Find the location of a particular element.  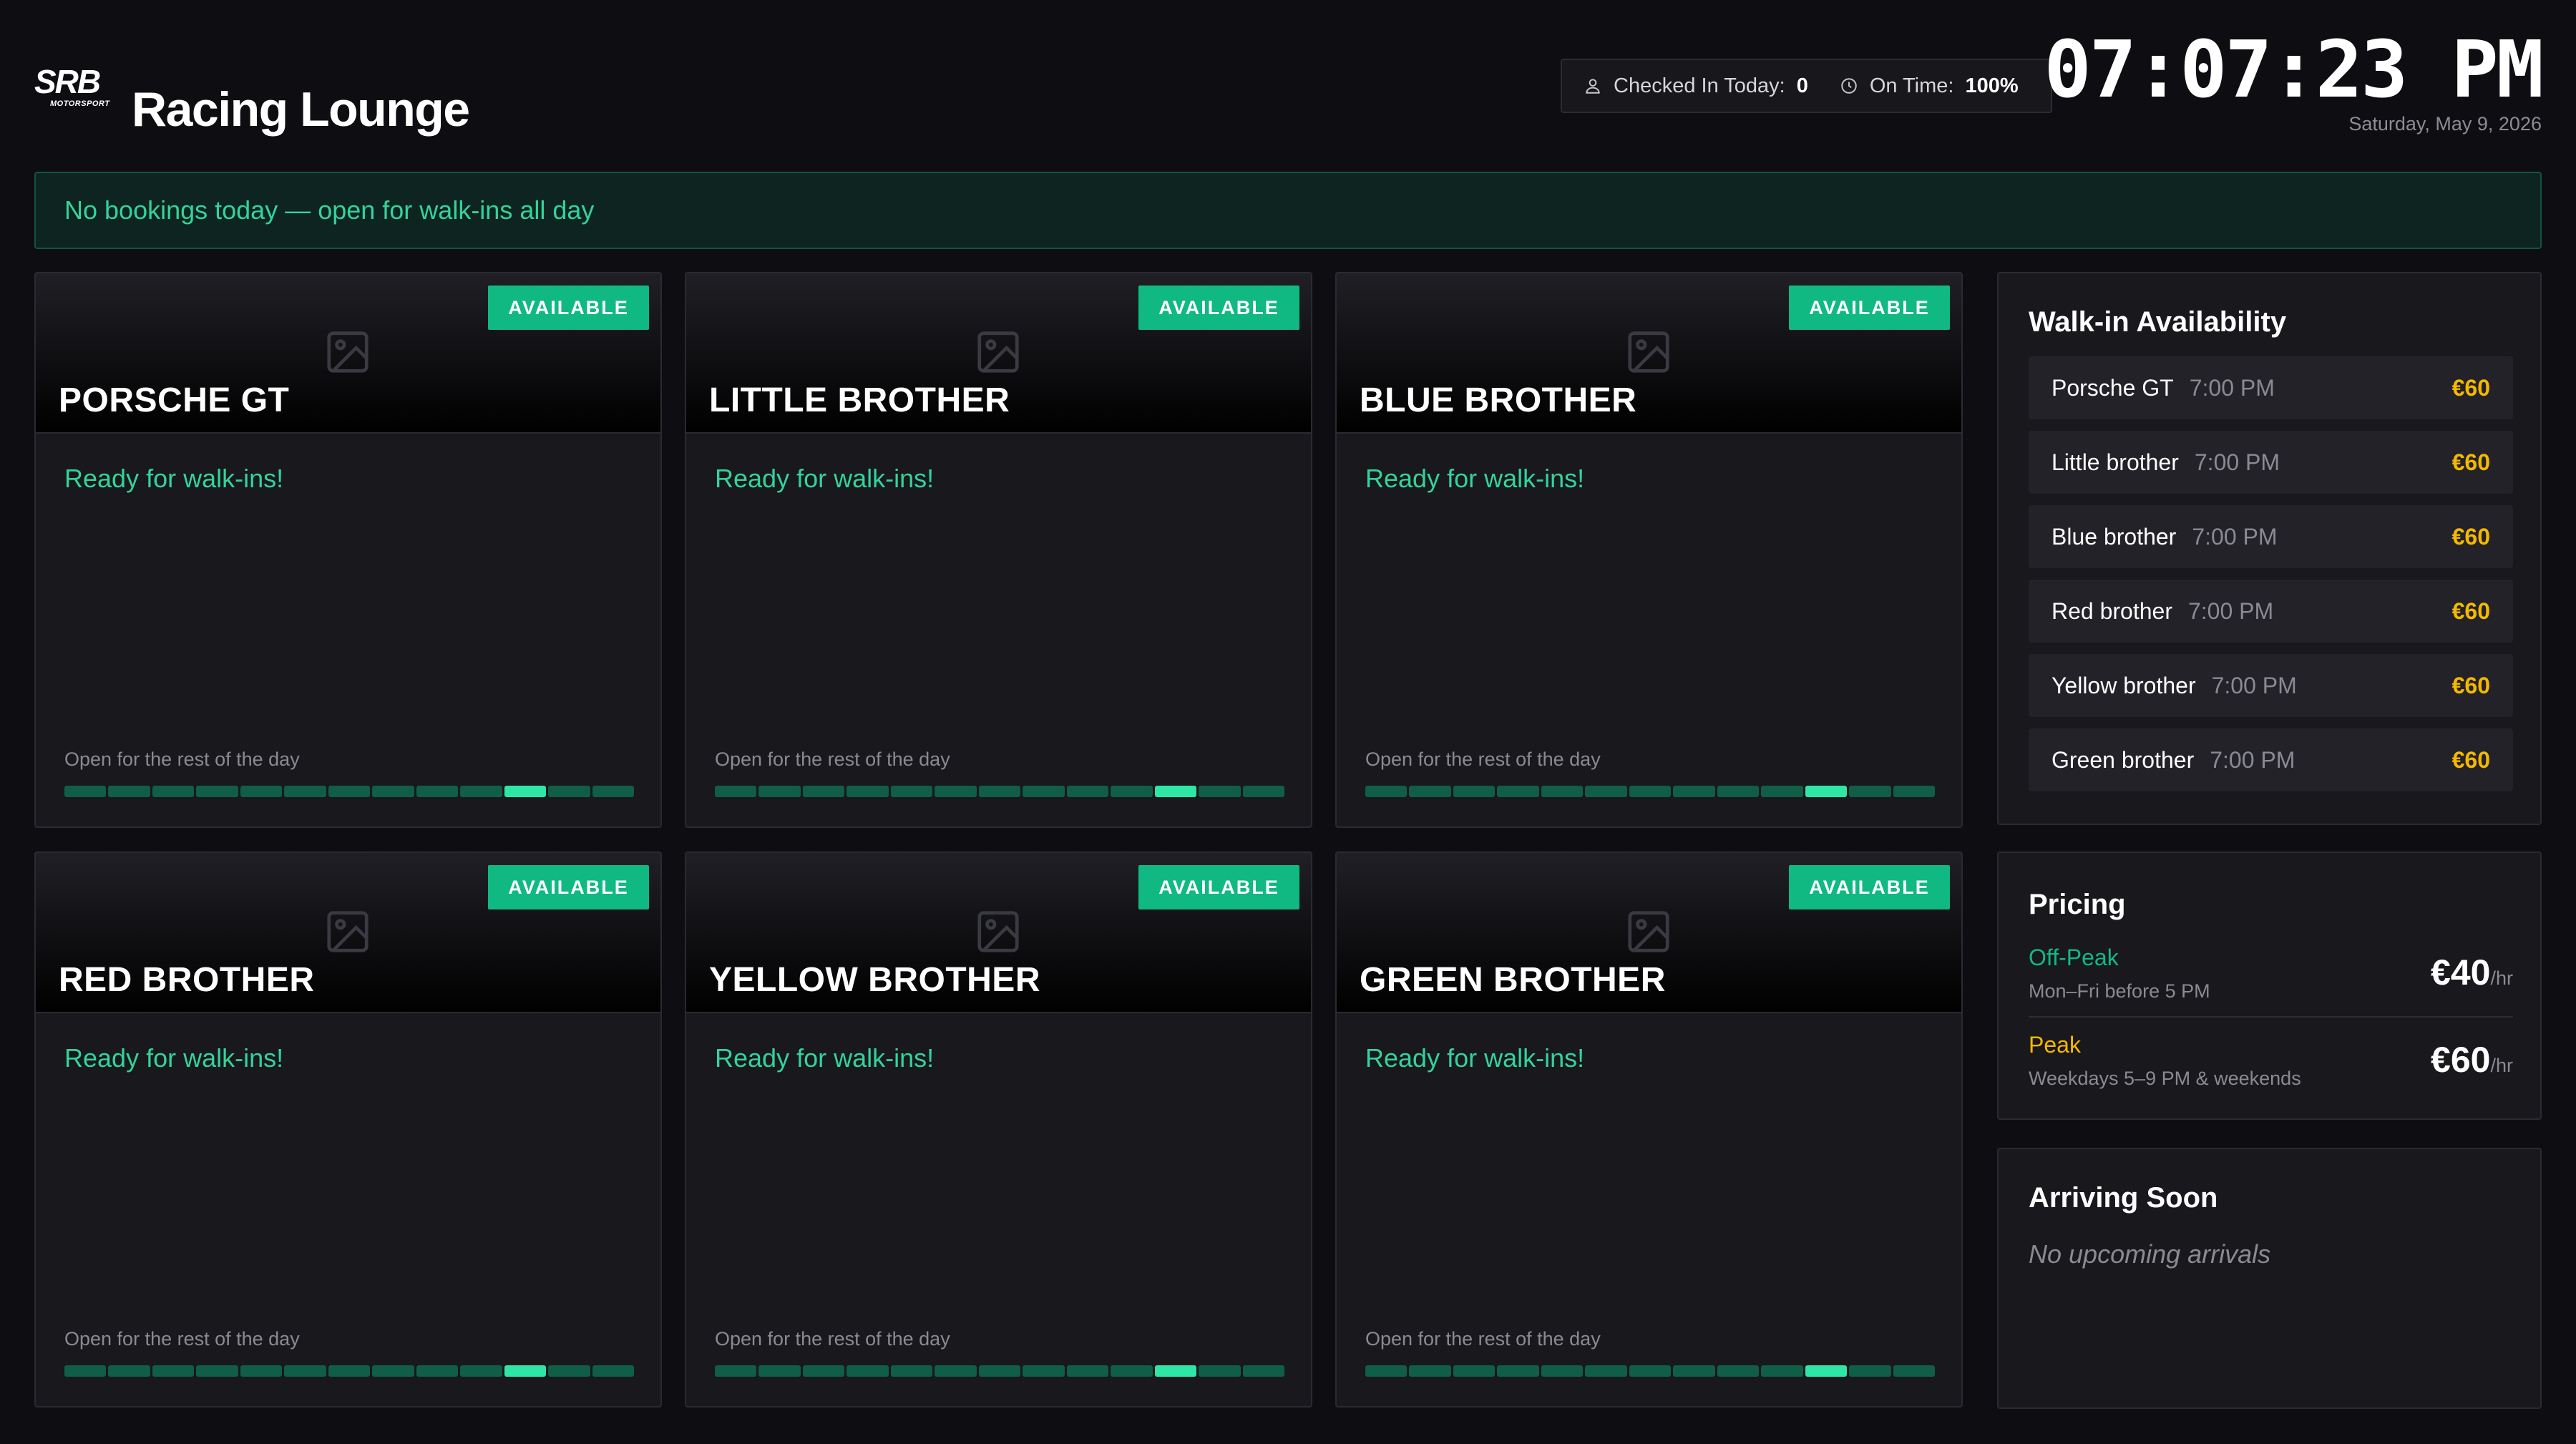

walkin-item: Yellow brother 7:00 PM €60 is located at coordinates (2271, 686).